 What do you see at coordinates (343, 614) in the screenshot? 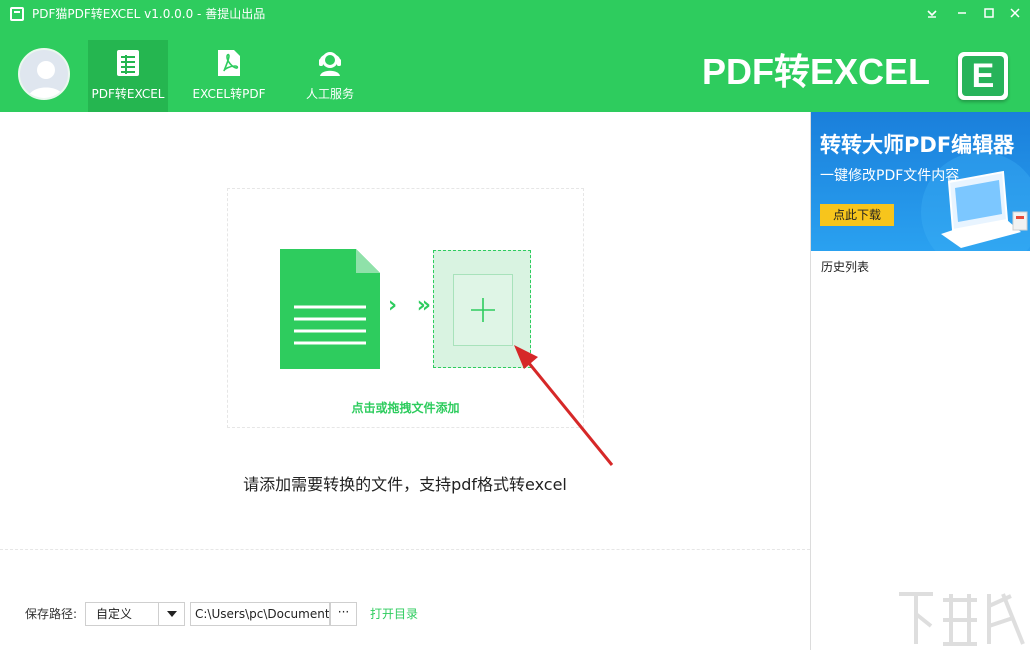
I see `browse-button: ···` at bounding box center [343, 614].